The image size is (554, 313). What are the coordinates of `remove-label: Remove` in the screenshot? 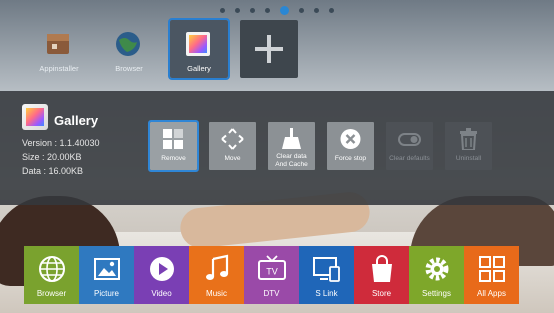 It's located at (173, 158).